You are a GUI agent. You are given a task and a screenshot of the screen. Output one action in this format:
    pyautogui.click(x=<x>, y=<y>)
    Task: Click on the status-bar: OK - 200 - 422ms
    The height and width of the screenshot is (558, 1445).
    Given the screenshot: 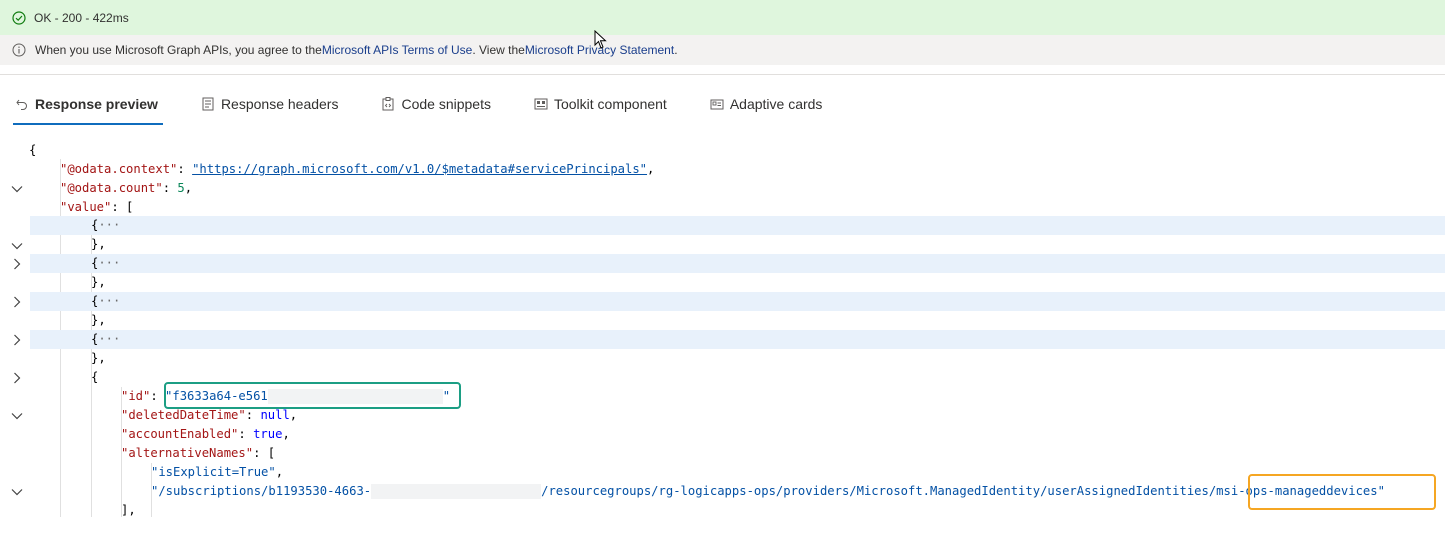 What is the action you would take?
    pyautogui.click(x=722, y=17)
    